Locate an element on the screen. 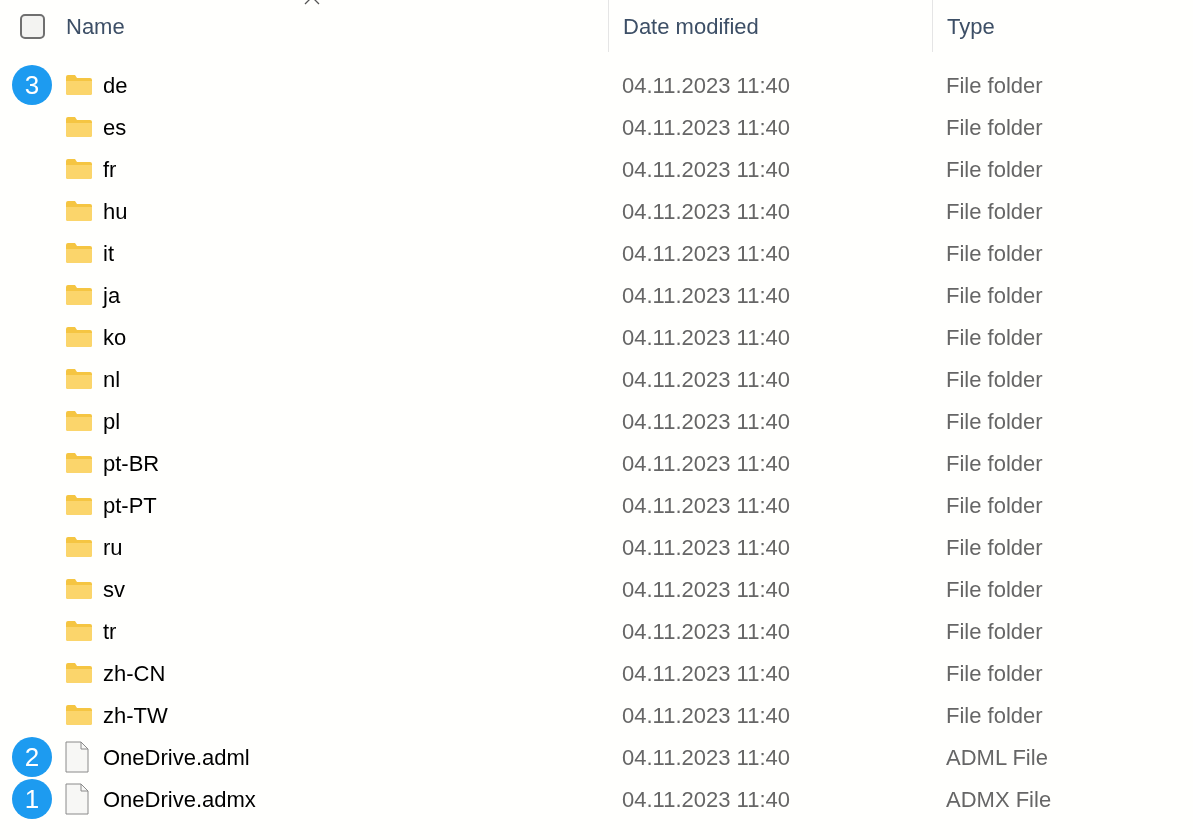 This screenshot has height=840, width=1193. type-cell: ADMX File is located at coordinates (999, 799).